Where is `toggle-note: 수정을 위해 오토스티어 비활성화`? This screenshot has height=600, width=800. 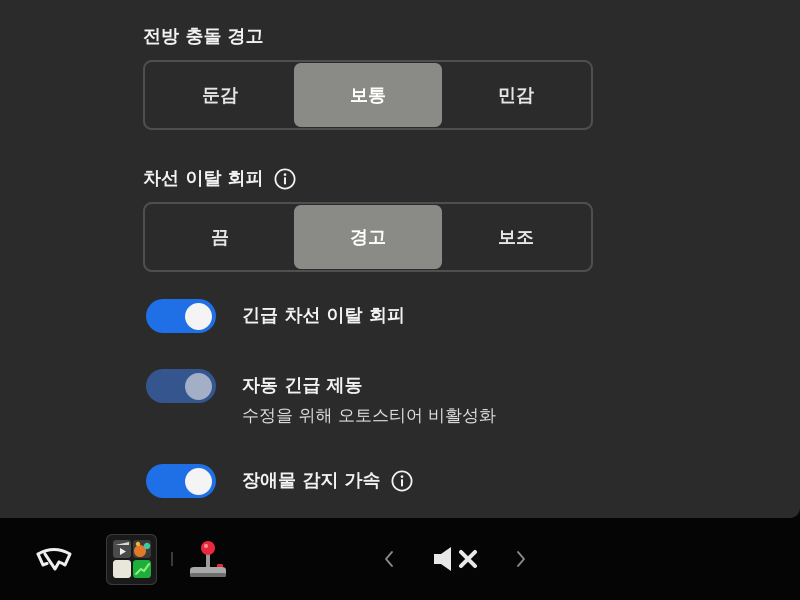
toggle-note: 수정을 위해 오토스티어 비활성화 is located at coordinates (369, 416).